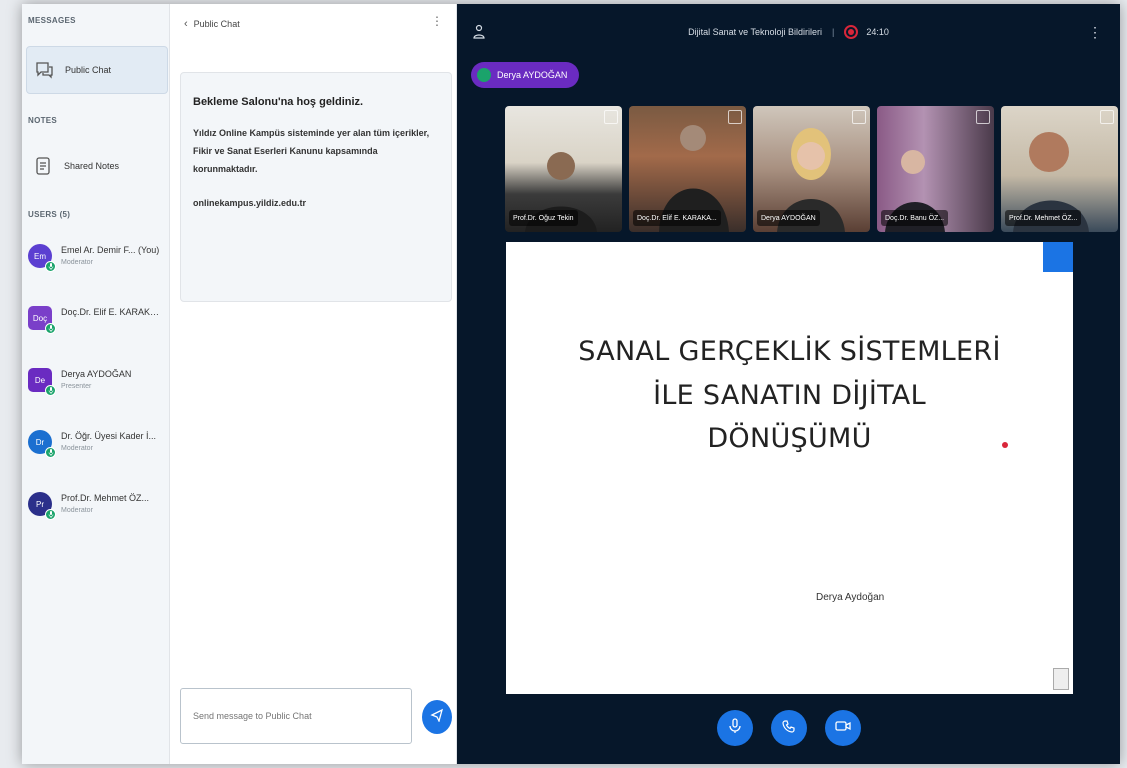 This screenshot has height=768, width=1127. What do you see at coordinates (42, 320) in the screenshot?
I see `avatar: Doç` at bounding box center [42, 320].